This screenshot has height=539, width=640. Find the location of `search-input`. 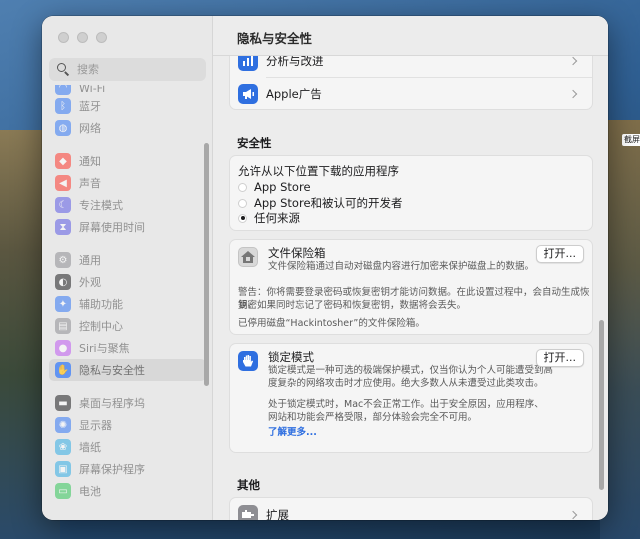

search-input is located at coordinates (137, 69).